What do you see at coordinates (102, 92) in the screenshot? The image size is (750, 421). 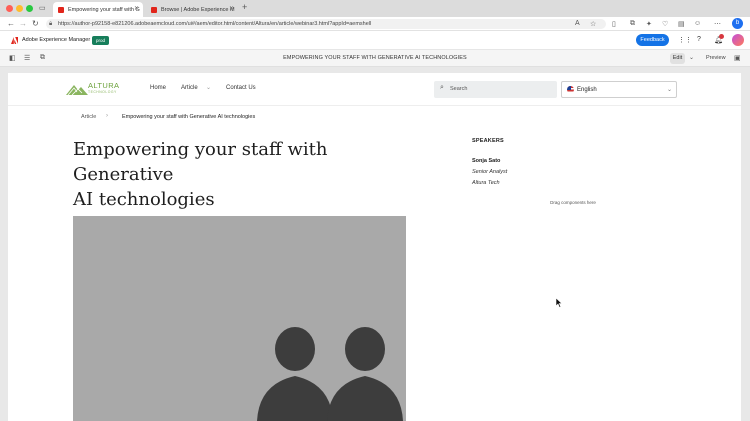 I see `logo-subtitle: TECHNOLOGY` at bounding box center [102, 92].